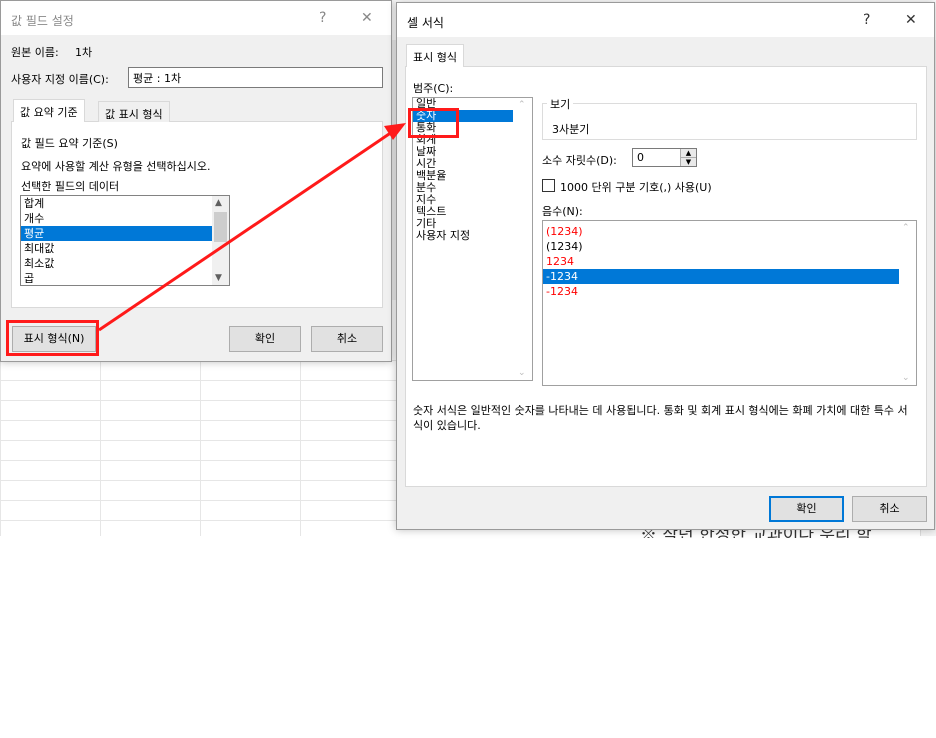  Describe the element at coordinates (395, 131) in the screenshot. I see `arrow-head-icon` at that location.